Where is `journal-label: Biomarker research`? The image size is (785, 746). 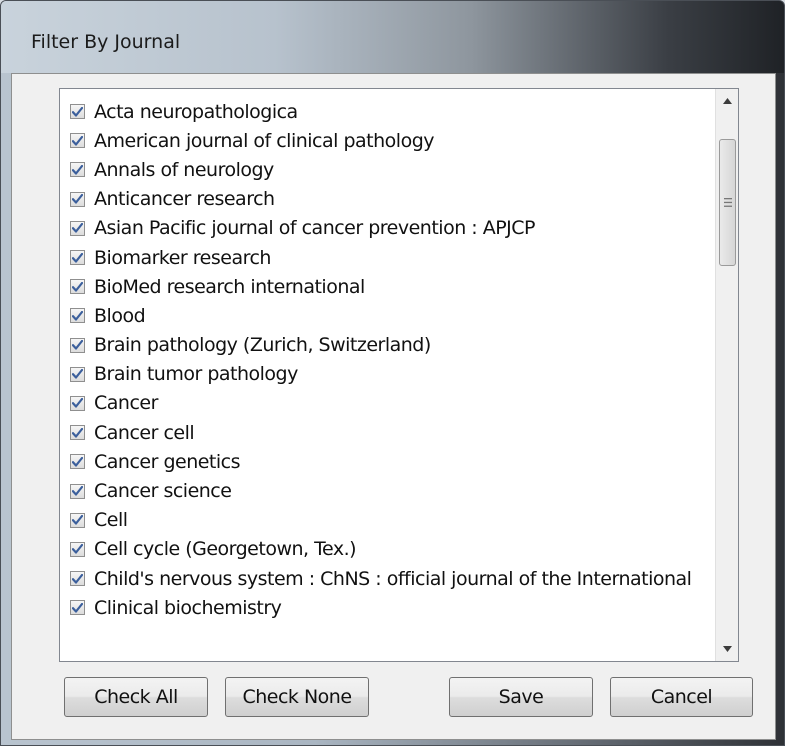
journal-label: Biomarker research is located at coordinates (182, 257).